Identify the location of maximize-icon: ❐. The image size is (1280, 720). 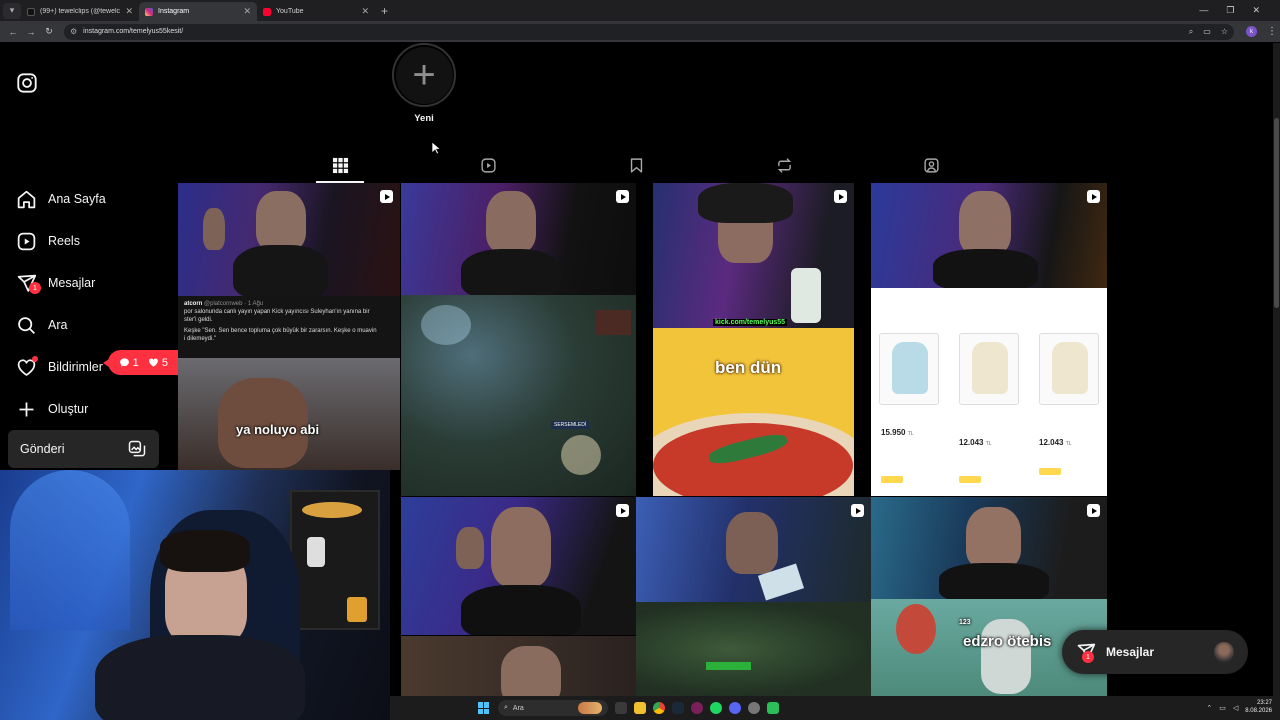
(1230, 10).